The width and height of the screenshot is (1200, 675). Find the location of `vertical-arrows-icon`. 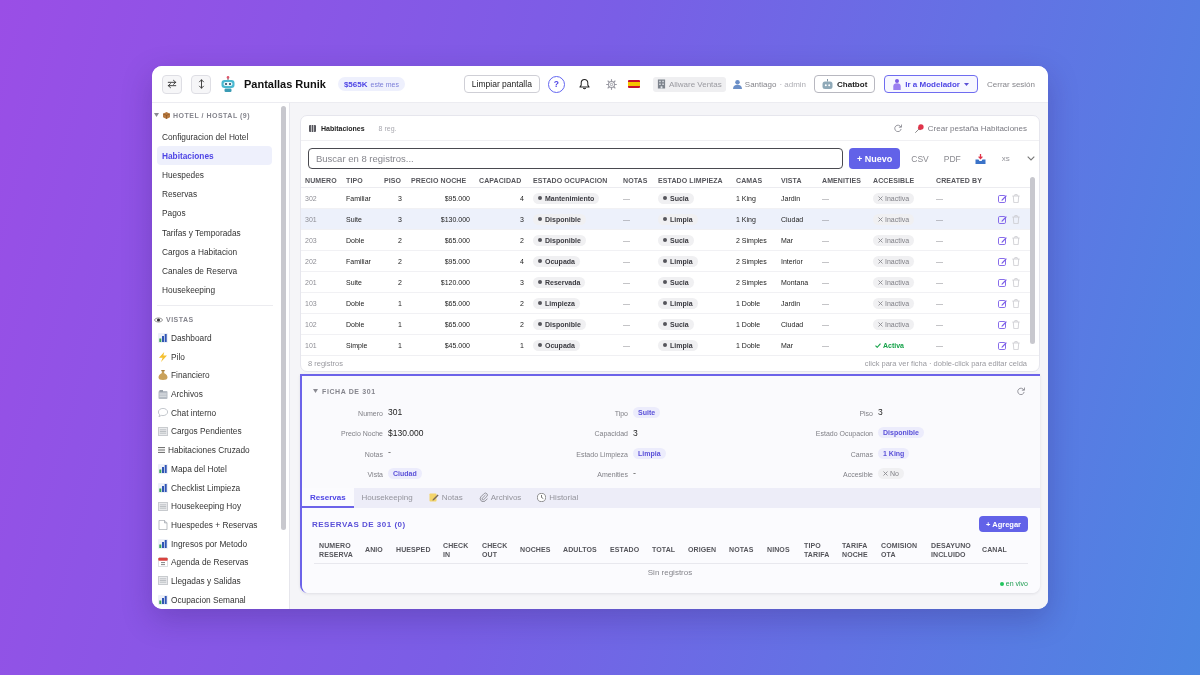

vertical-arrows-icon is located at coordinates (201, 84).